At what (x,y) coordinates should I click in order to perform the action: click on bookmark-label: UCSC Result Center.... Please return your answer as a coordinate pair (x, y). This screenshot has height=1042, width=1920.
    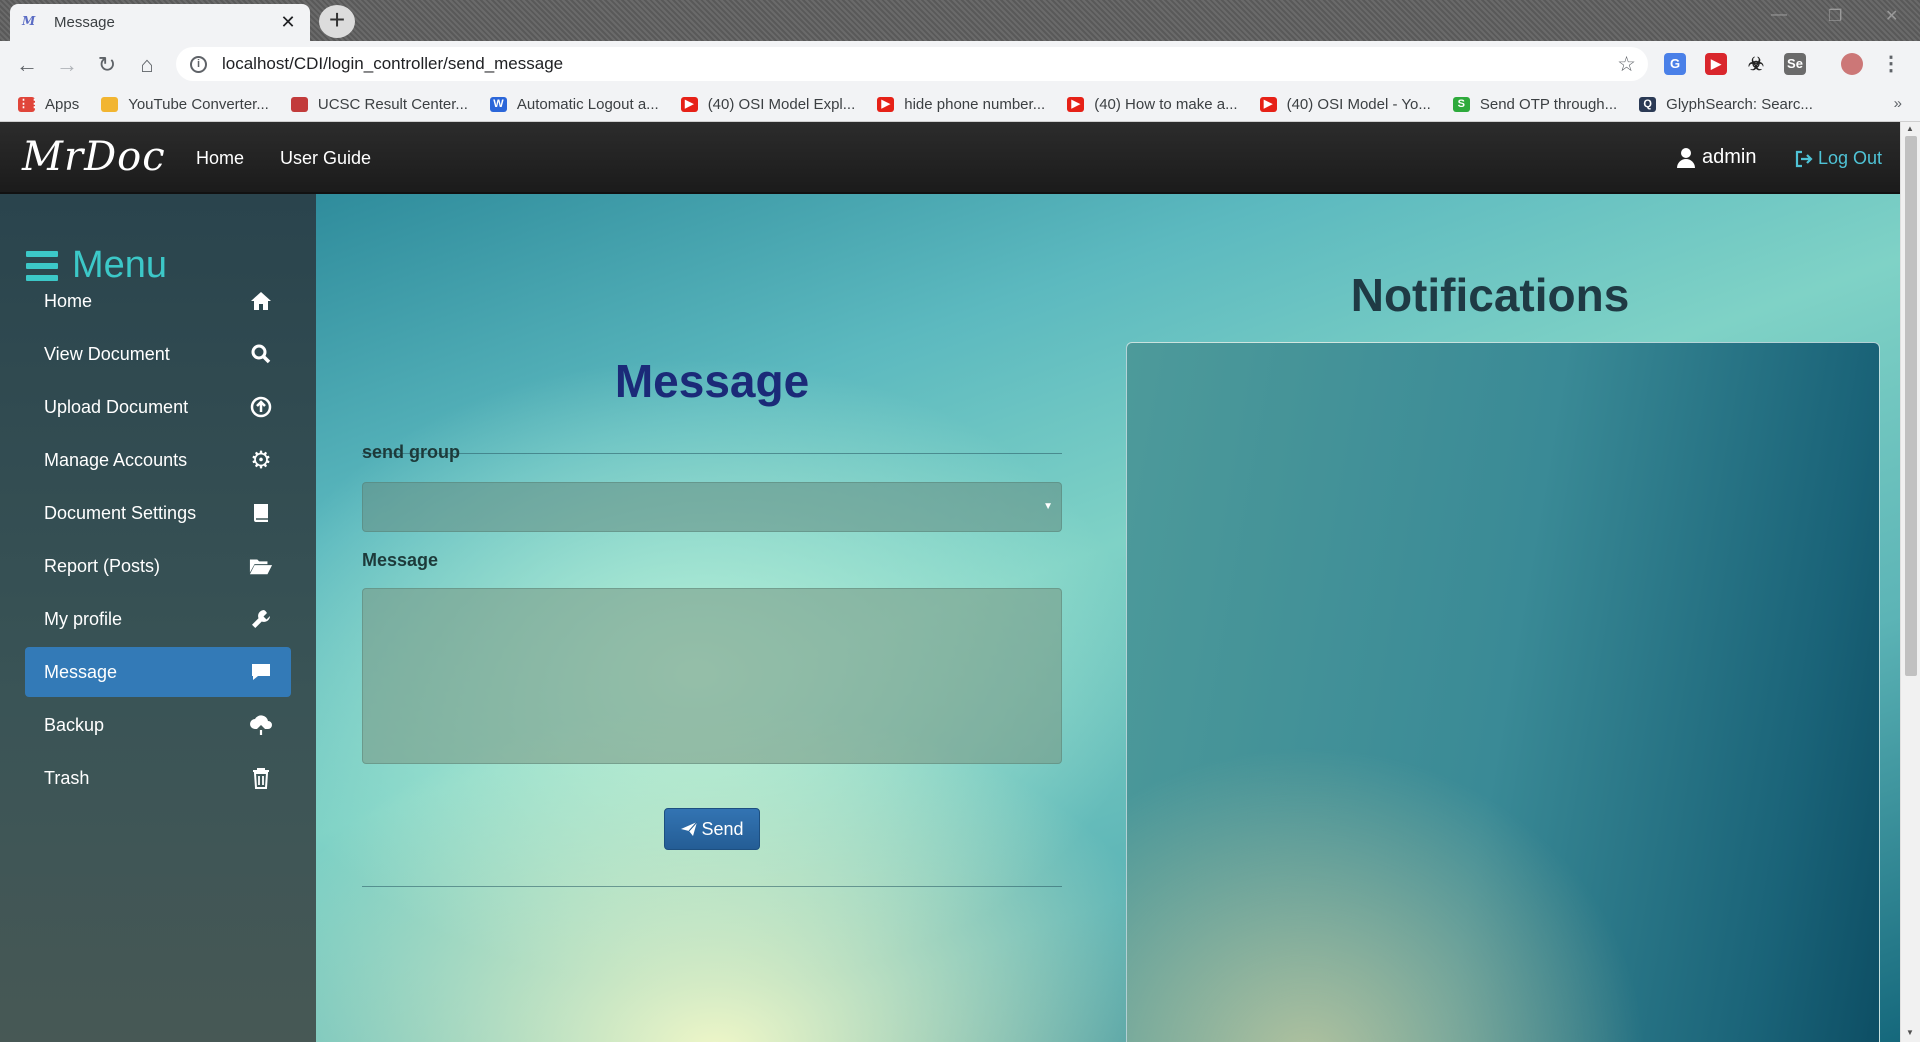
    Looking at the image, I should click on (392, 104).